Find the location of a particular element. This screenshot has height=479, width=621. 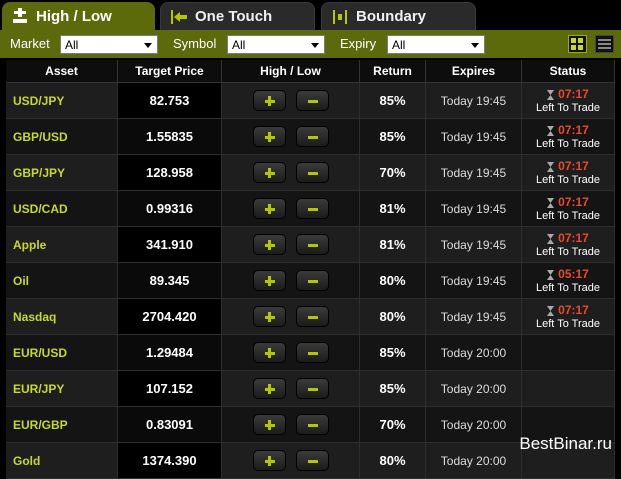

asset-cell: USD/JPY is located at coordinates (62, 101).